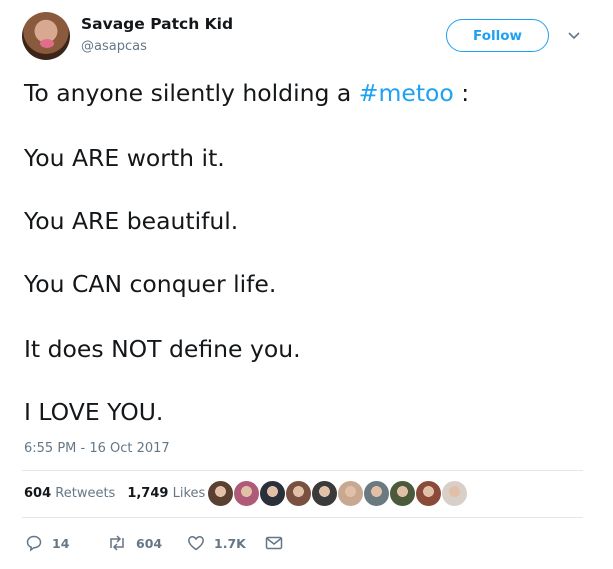 The image size is (613, 569). I want to click on envelope-icon, so click(274, 543).